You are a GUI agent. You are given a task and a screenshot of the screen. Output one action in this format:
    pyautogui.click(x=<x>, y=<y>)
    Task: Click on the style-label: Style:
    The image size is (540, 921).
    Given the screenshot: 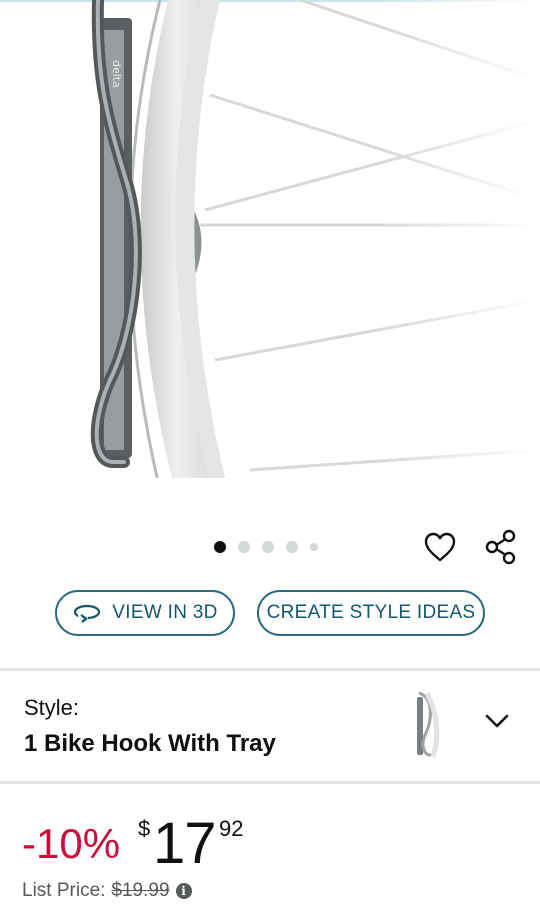 What is the action you would take?
    pyautogui.click(x=52, y=707)
    